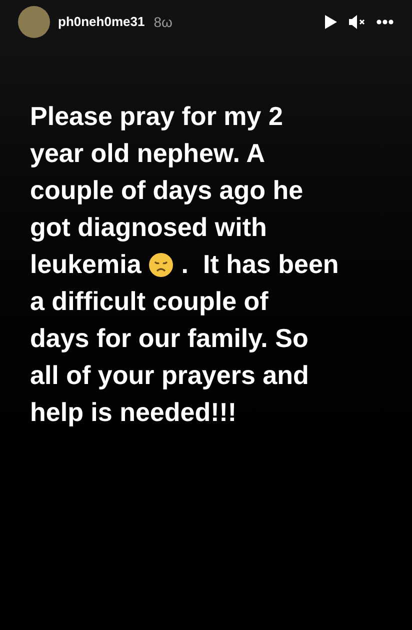 The image size is (412, 630). What do you see at coordinates (331, 22) in the screenshot?
I see `play-icon` at bounding box center [331, 22].